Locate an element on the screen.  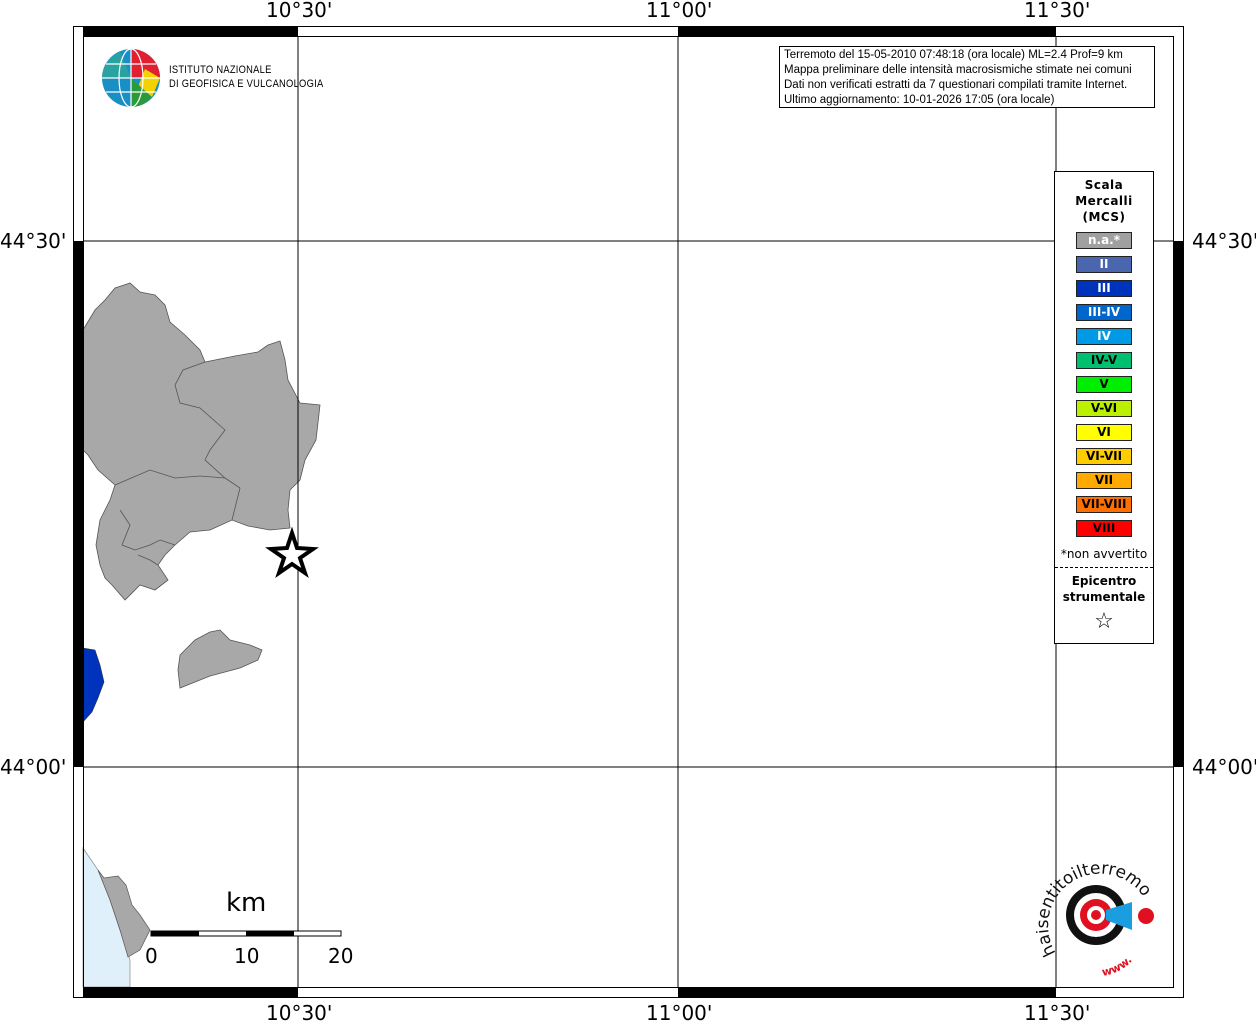
star-icon: ☆ is located at coordinates (1104, 621).